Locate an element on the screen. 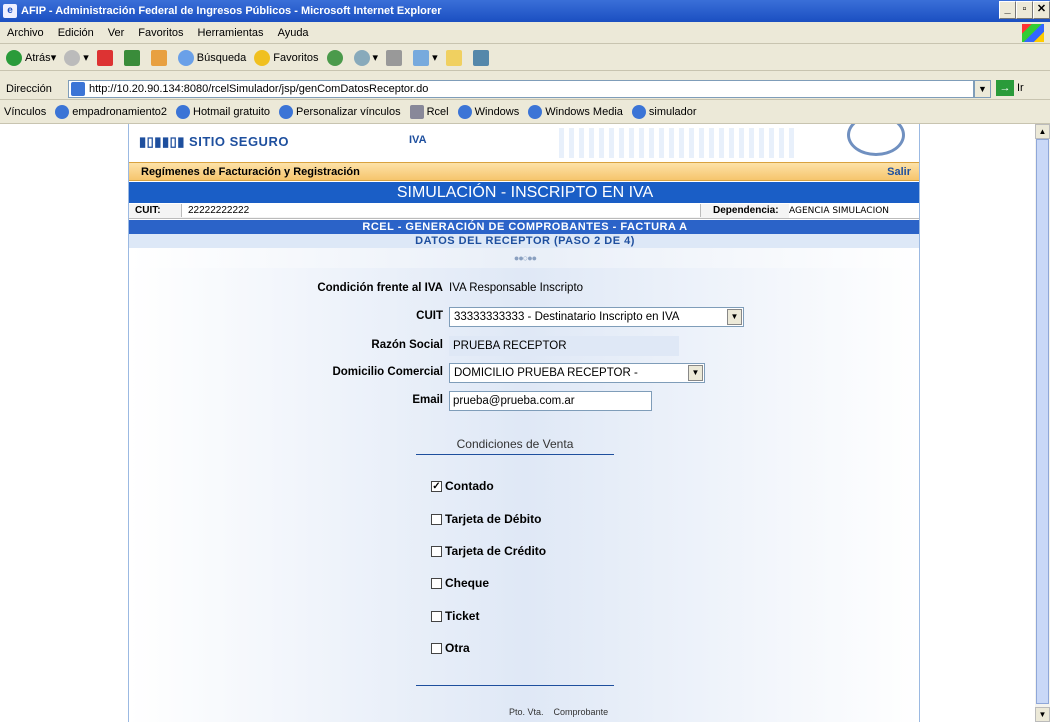 The width and height of the screenshot is (1050, 722). link-windows-media: Windows Media is located at coordinates (575, 112).